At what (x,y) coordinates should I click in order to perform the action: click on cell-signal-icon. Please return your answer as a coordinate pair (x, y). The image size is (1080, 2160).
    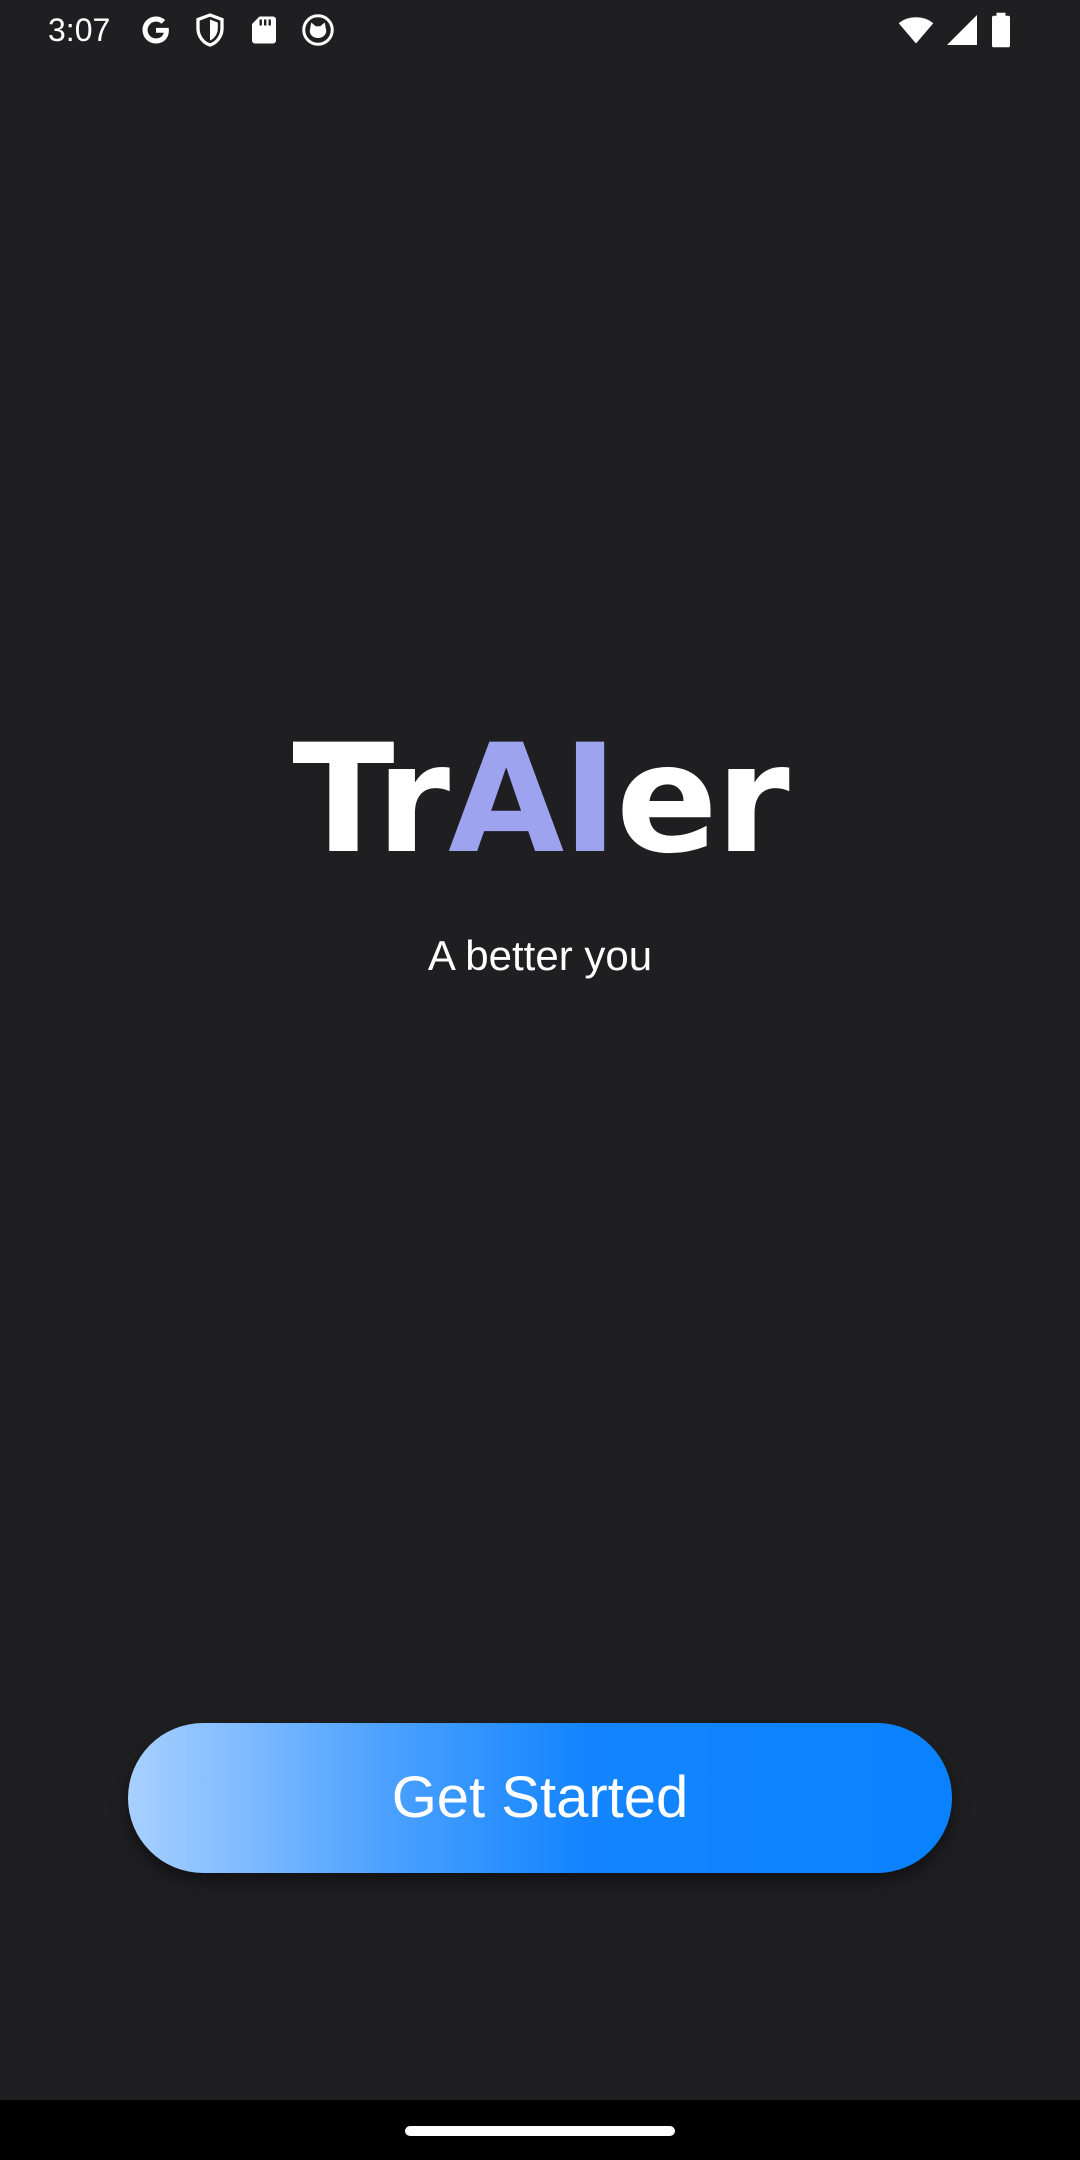
    Looking at the image, I should click on (962, 30).